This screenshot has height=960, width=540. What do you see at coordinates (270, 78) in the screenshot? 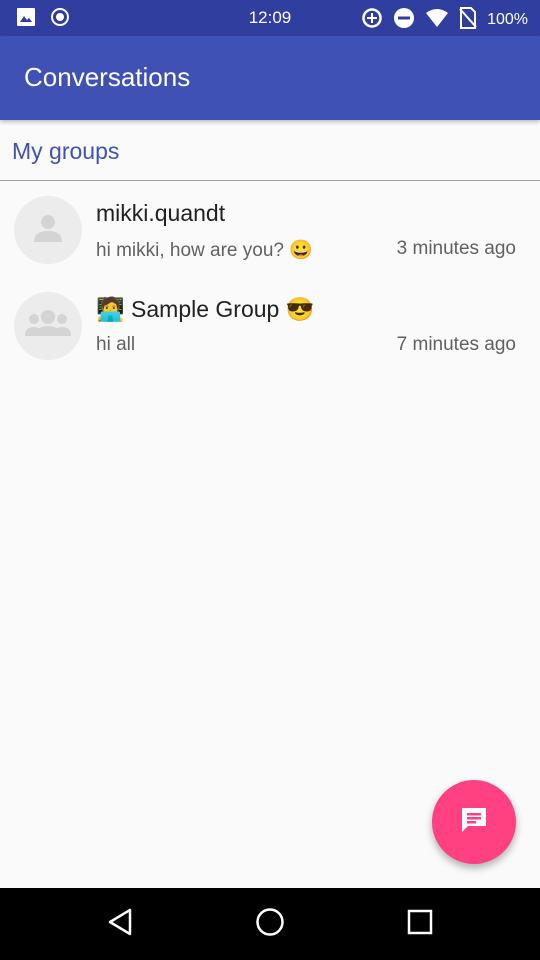
I see `app-bar: Conversations` at bounding box center [270, 78].